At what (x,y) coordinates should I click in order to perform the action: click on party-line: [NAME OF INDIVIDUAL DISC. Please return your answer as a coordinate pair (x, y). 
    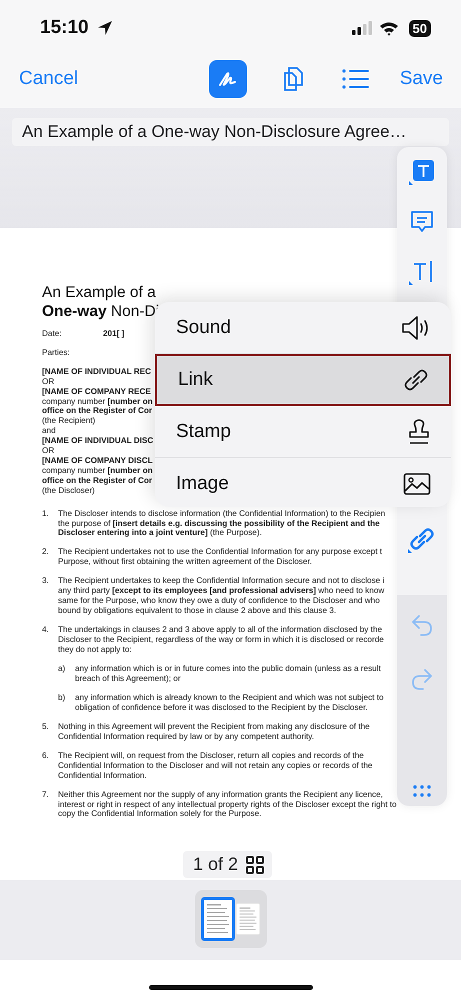
    Looking at the image, I should click on (98, 441).